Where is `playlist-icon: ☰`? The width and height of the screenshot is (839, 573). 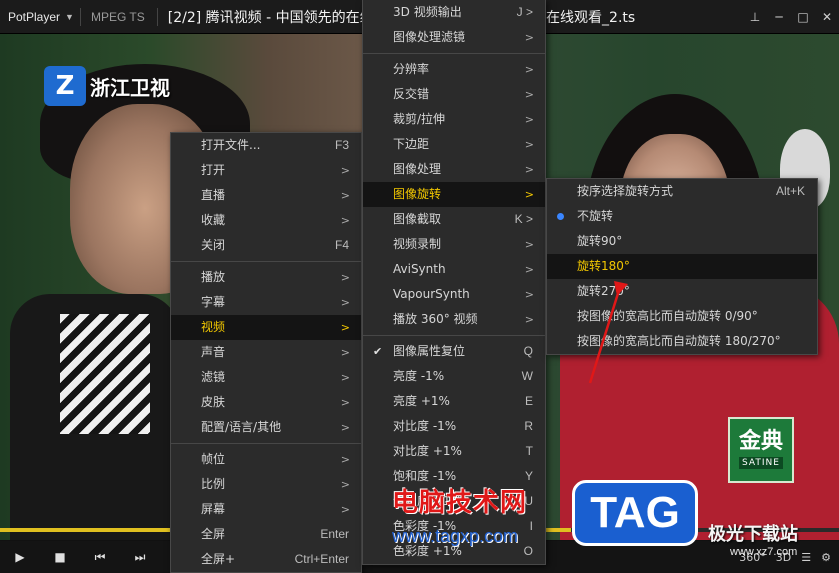 playlist-icon: ☰ is located at coordinates (806, 557).